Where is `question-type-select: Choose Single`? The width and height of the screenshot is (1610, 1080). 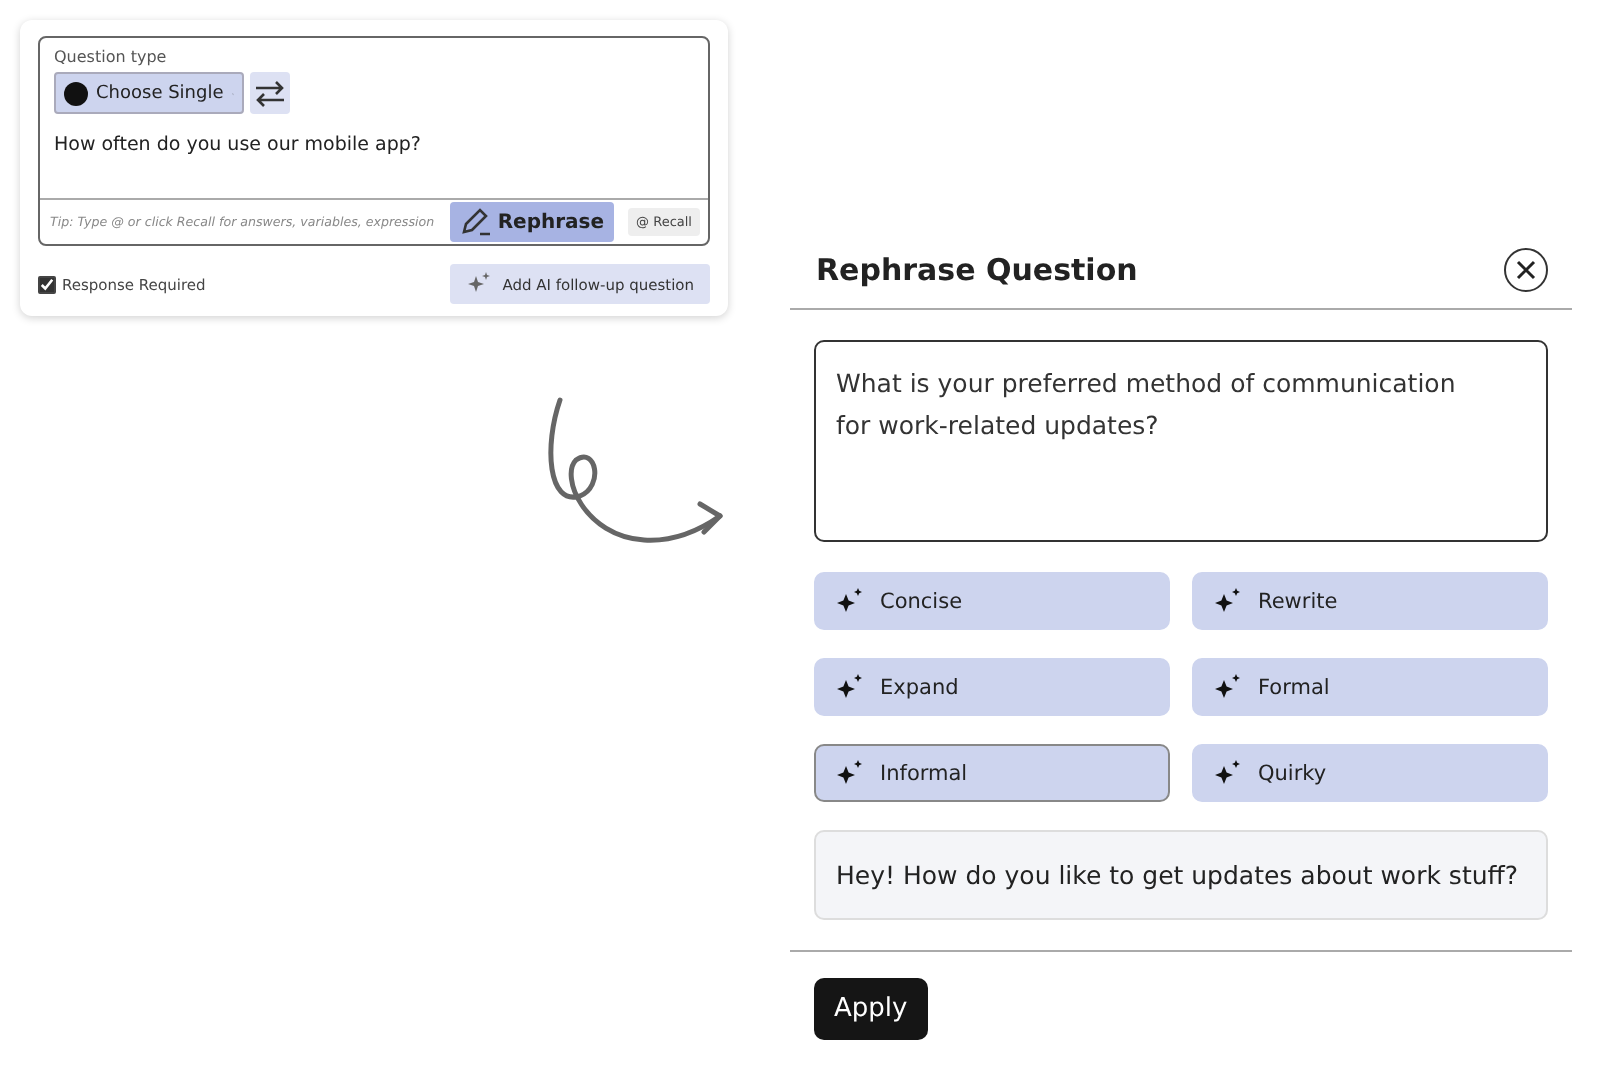 question-type-select: Choose Single is located at coordinates (149, 93).